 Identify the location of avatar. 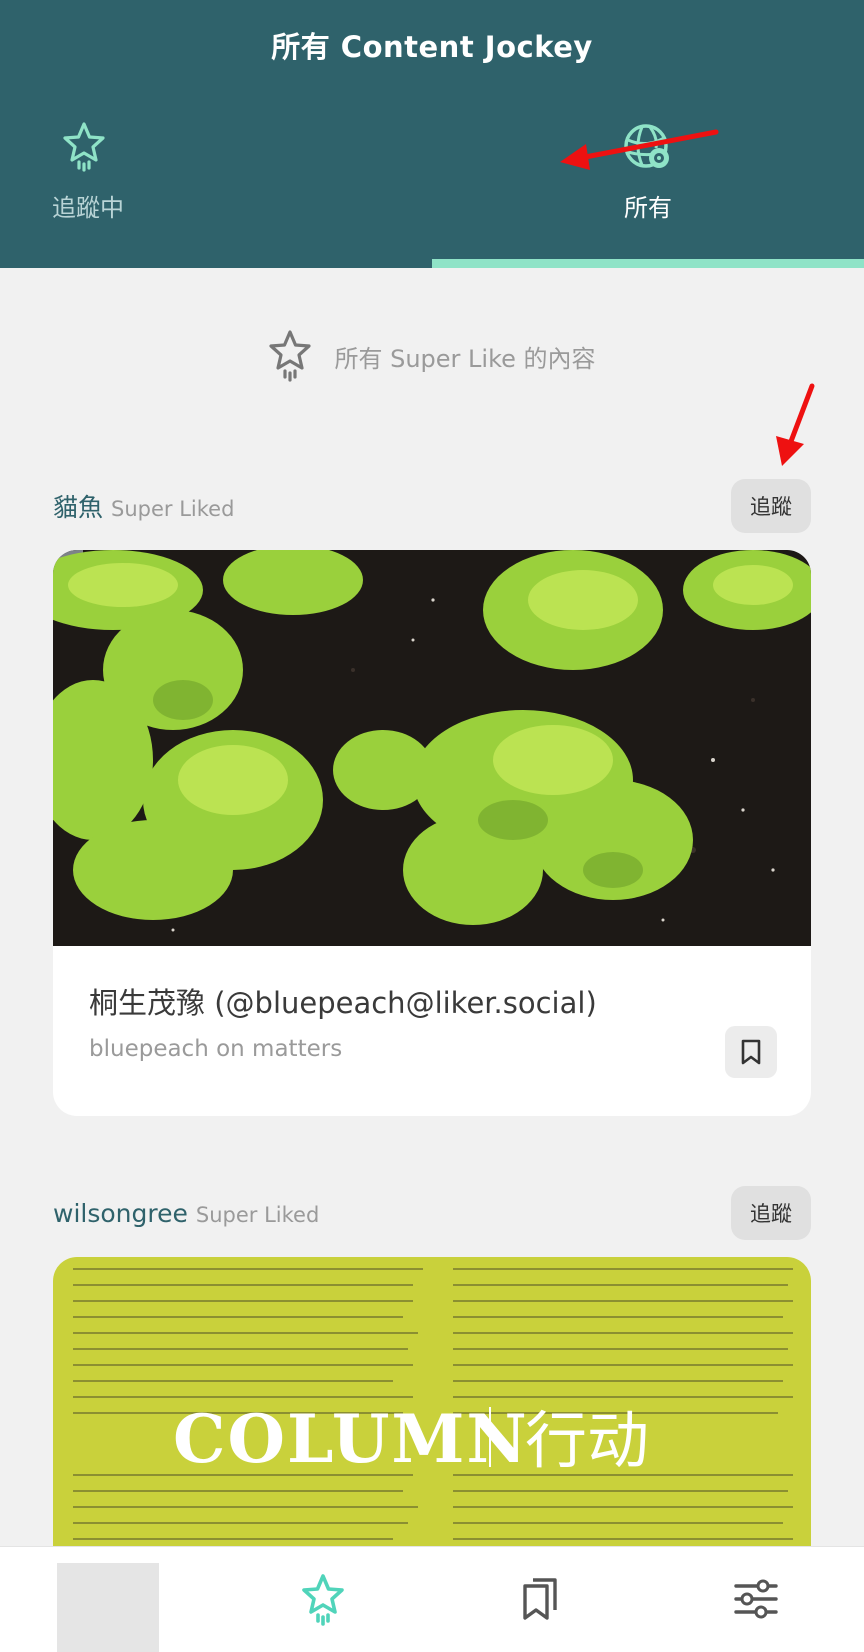
(108, 1607).